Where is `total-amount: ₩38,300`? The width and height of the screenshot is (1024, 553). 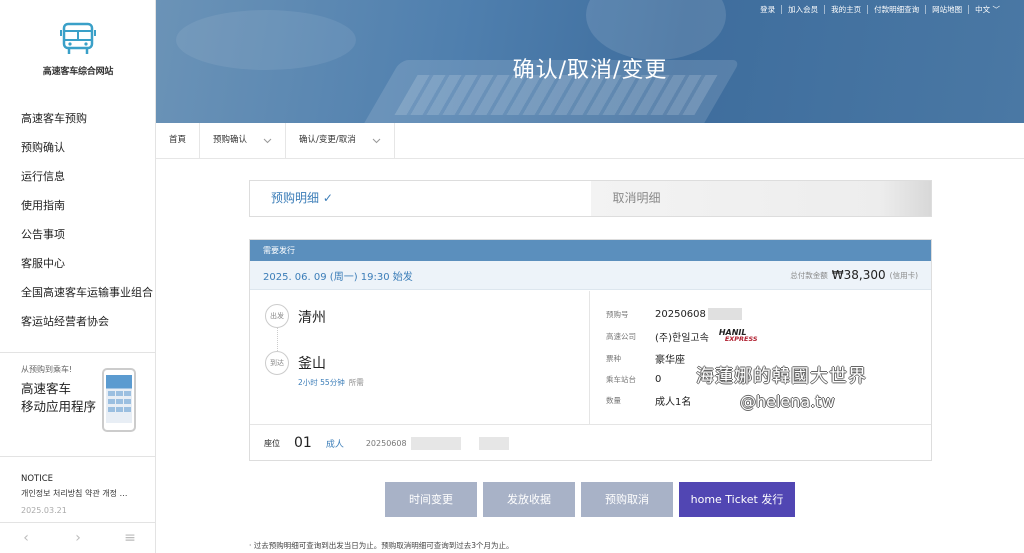
total-amount: ₩38,300 is located at coordinates (858, 275).